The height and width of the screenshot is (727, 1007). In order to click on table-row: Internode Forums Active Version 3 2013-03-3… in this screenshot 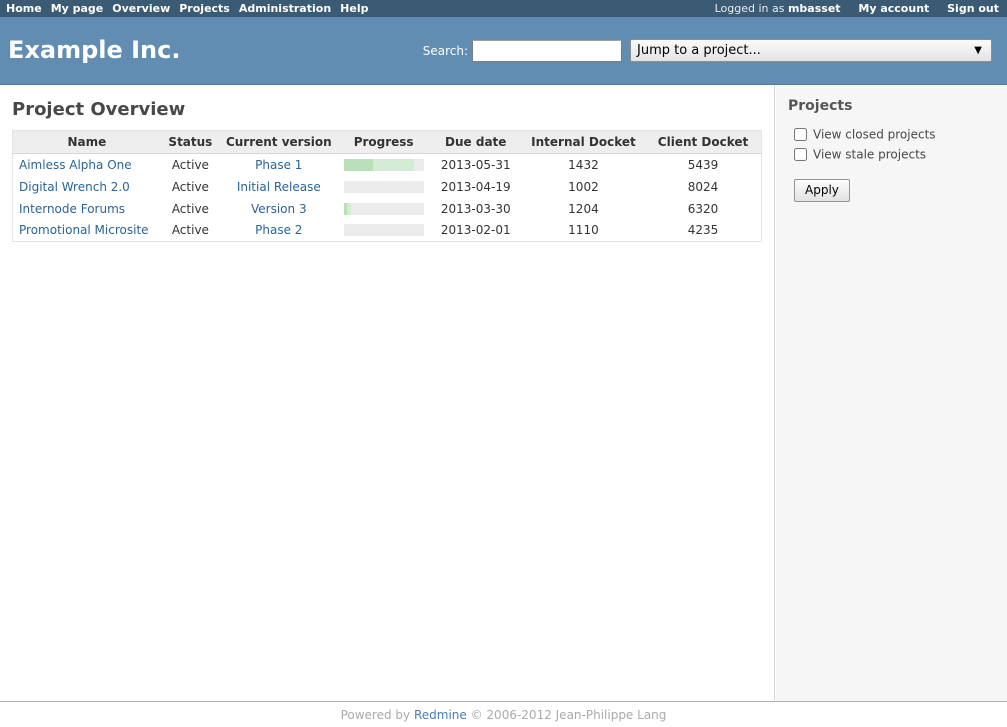, I will do `click(387, 209)`.